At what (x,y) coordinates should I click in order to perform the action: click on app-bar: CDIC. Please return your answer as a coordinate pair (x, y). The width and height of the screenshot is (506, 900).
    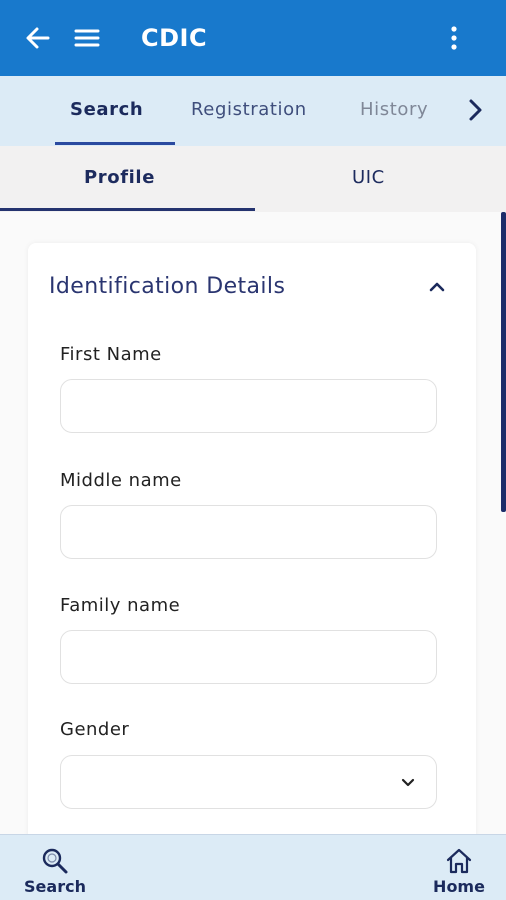
    Looking at the image, I should click on (253, 38).